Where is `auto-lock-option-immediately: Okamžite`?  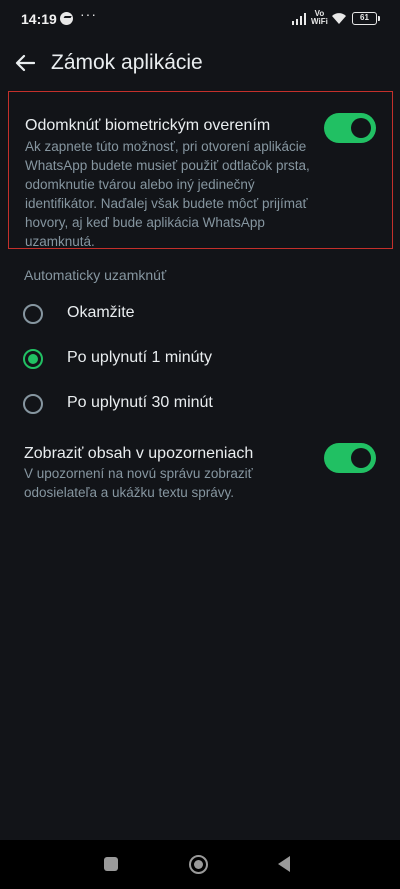 auto-lock-option-immediately: Okamžite is located at coordinates (200, 314).